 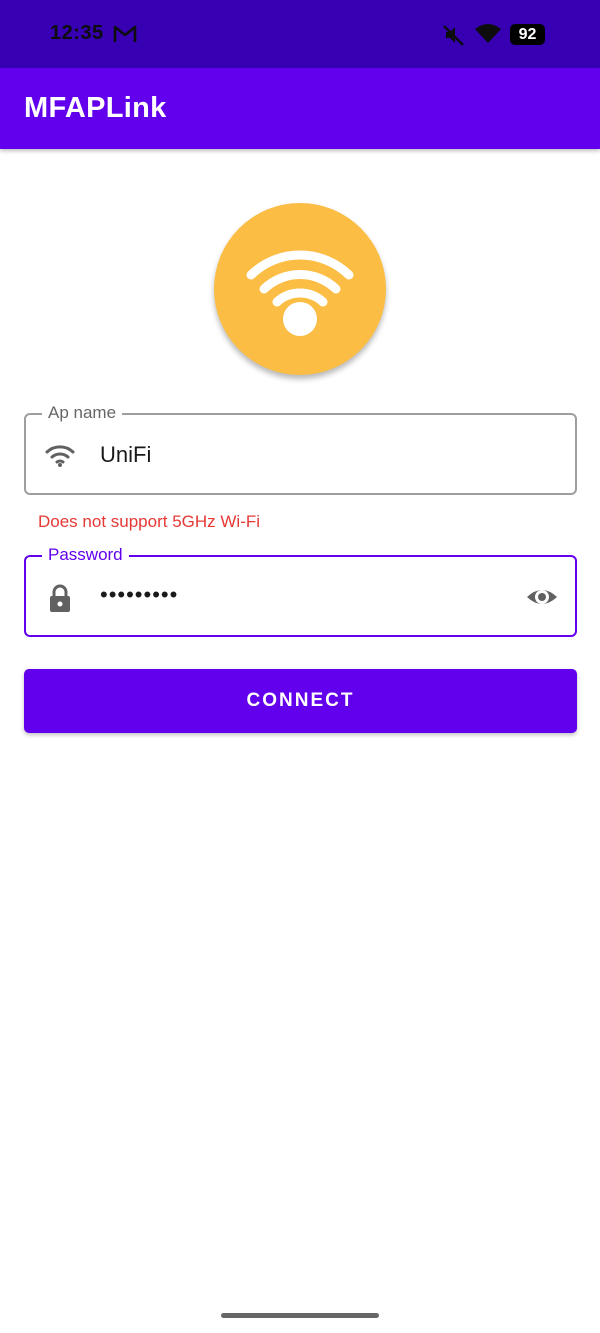 I want to click on app-bar: MFAPLink, so click(x=300, y=108).